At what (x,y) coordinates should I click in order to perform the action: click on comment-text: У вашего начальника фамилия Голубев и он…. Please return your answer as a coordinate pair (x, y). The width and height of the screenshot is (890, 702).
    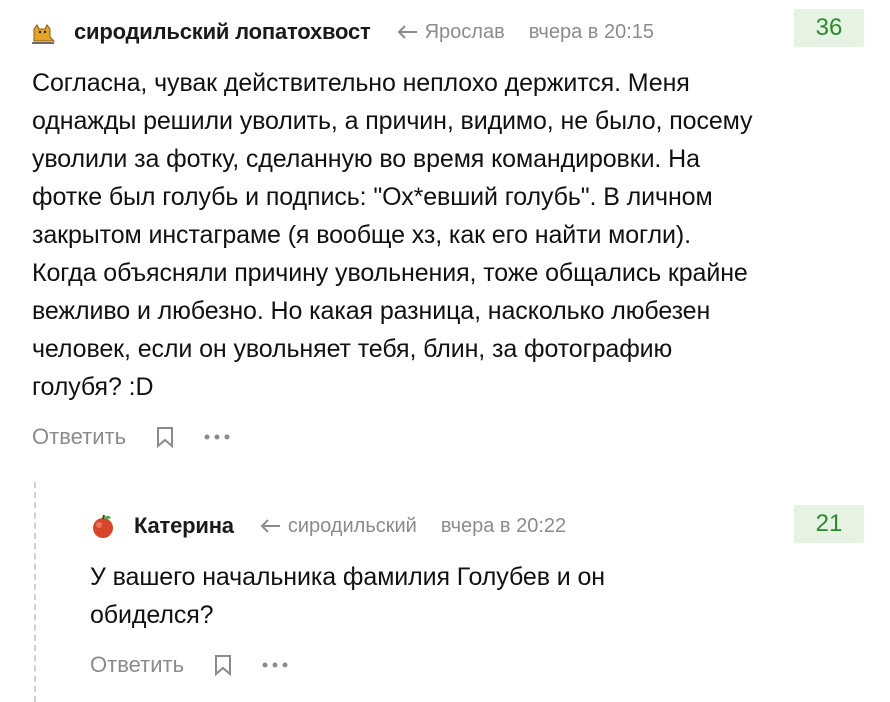
    Looking at the image, I should click on (347, 596).